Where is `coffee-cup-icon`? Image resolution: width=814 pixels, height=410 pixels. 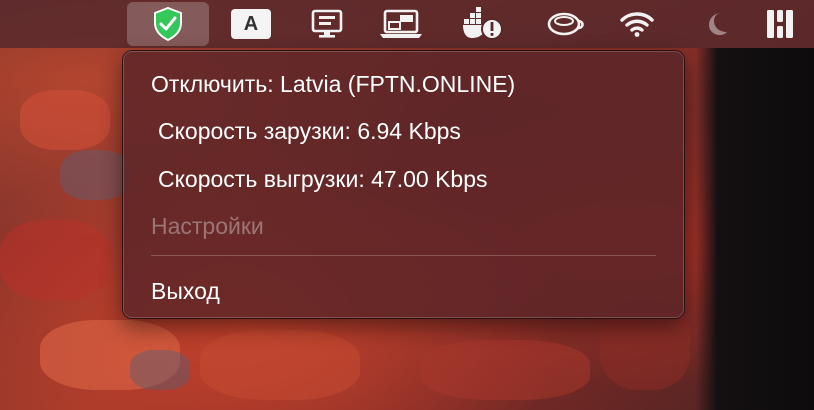
coffee-cup-icon is located at coordinates (565, 24).